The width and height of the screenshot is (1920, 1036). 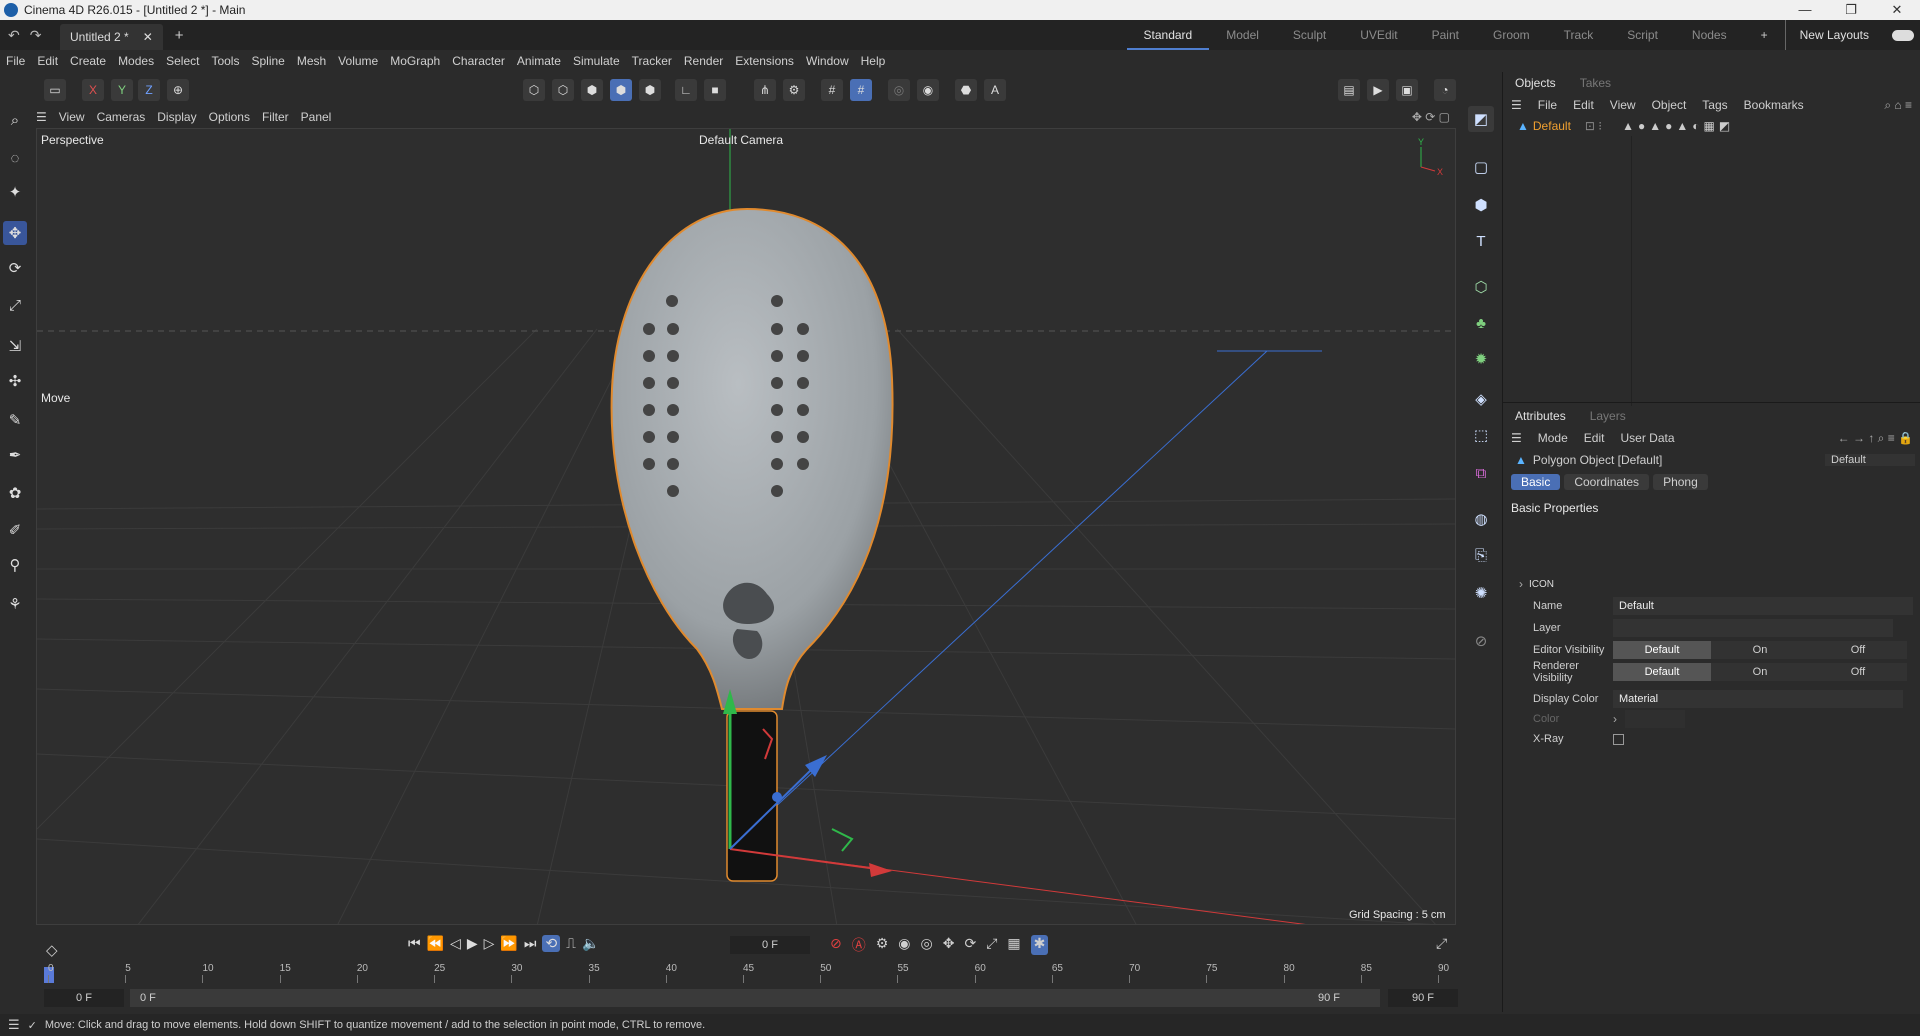 What do you see at coordinates (1481, 473) in the screenshot?
I see `camera-icon: ⧉` at bounding box center [1481, 473].